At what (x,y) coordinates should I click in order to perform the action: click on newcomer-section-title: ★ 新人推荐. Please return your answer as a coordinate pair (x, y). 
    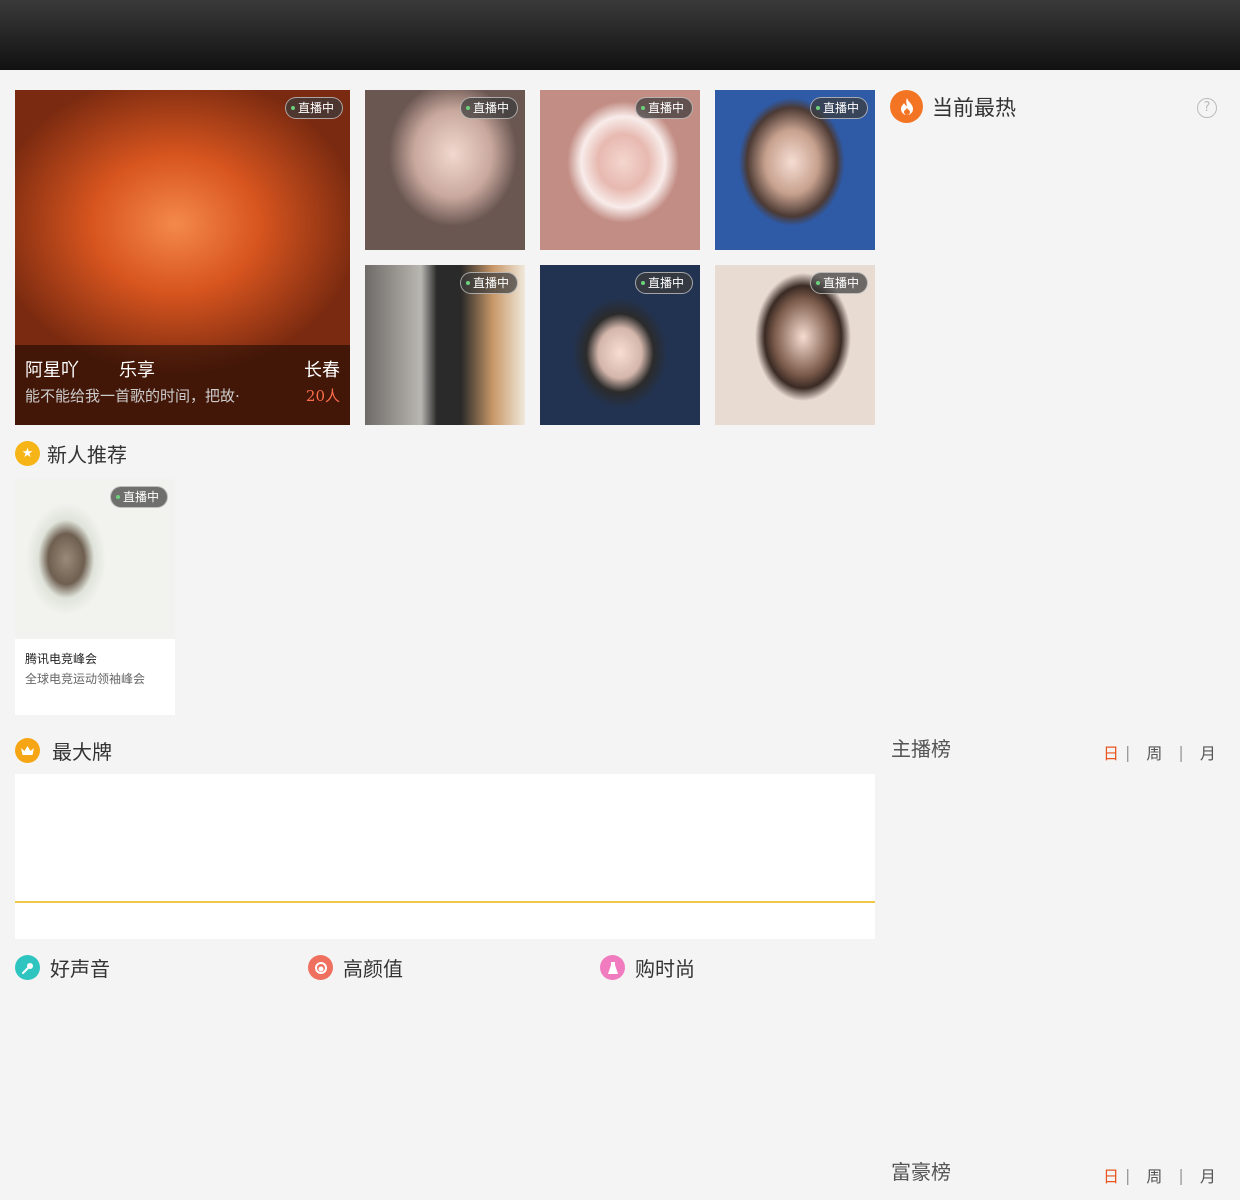
    Looking at the image, I should click on (71, 453).